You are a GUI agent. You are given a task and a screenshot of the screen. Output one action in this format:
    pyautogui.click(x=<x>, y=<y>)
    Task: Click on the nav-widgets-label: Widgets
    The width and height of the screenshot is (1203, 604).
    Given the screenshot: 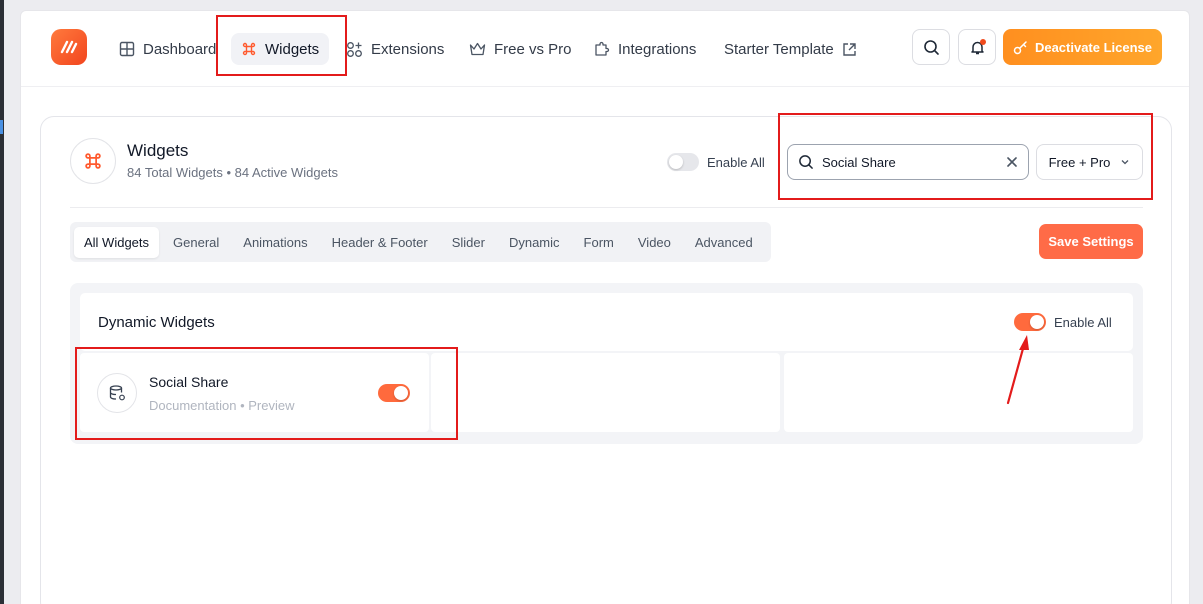 What is the action you would take?
    pyautogui.click(x=292, y=49)
    